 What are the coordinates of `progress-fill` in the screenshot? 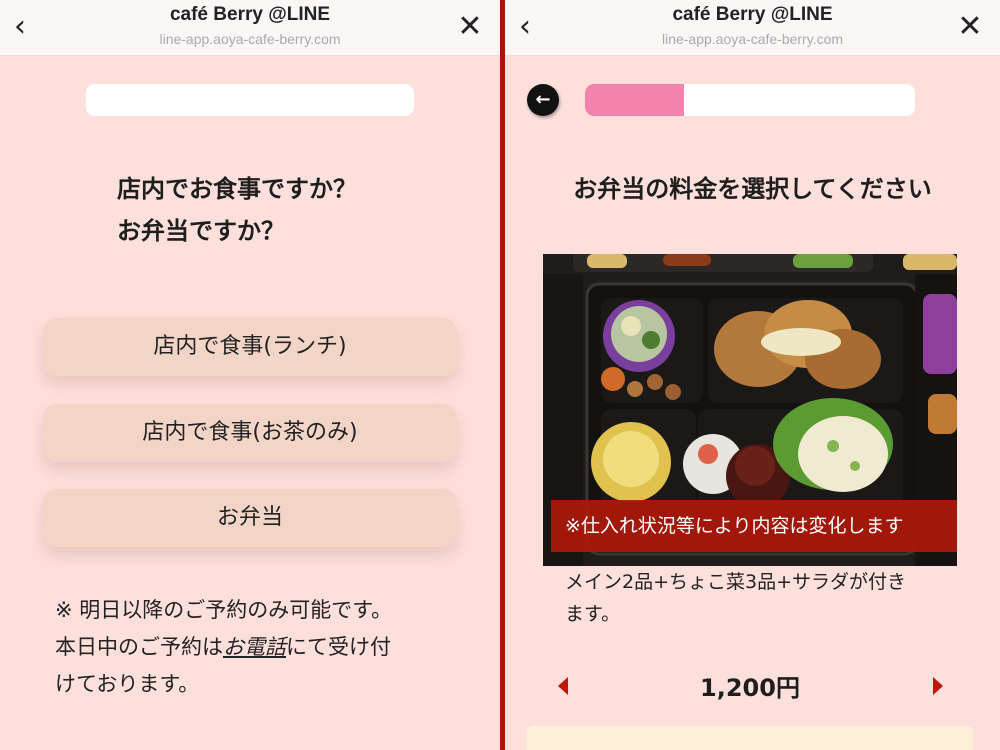 It's located at (634, 100).